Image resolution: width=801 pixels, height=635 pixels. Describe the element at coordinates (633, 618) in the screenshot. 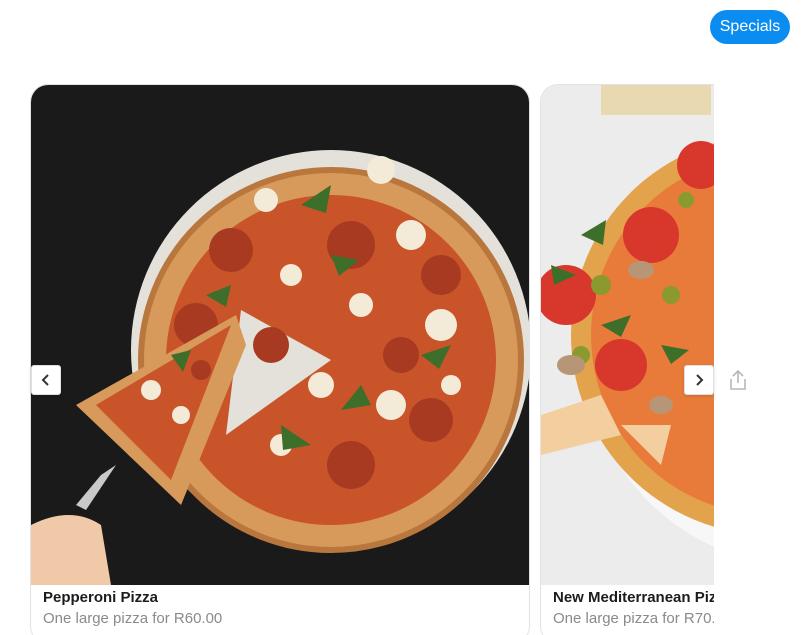

I see `card-subtitle: One large pizza for R70.00` at that location.